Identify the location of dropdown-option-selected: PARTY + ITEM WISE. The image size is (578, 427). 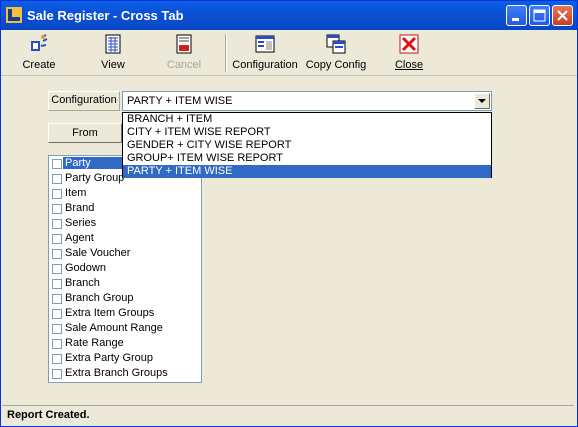
(307, 171).